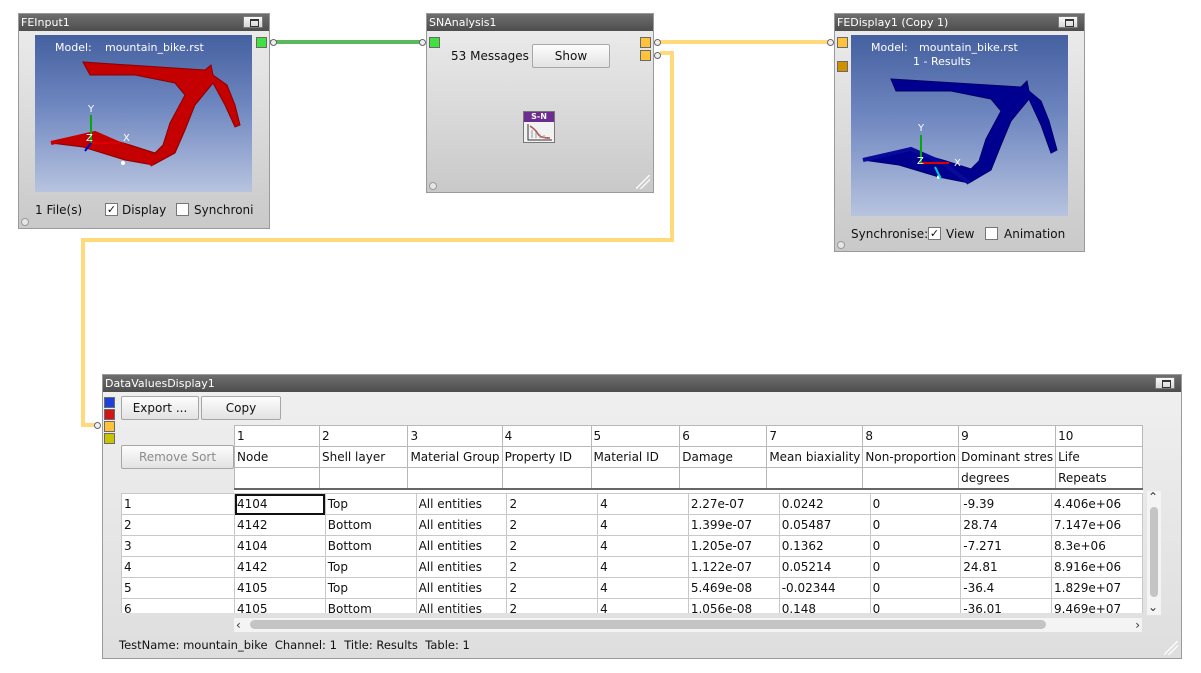  Describe the element at coordinates (815, 457) in the screenshot. I see `column-name-row-cell: Mean biaxiality` at that location.